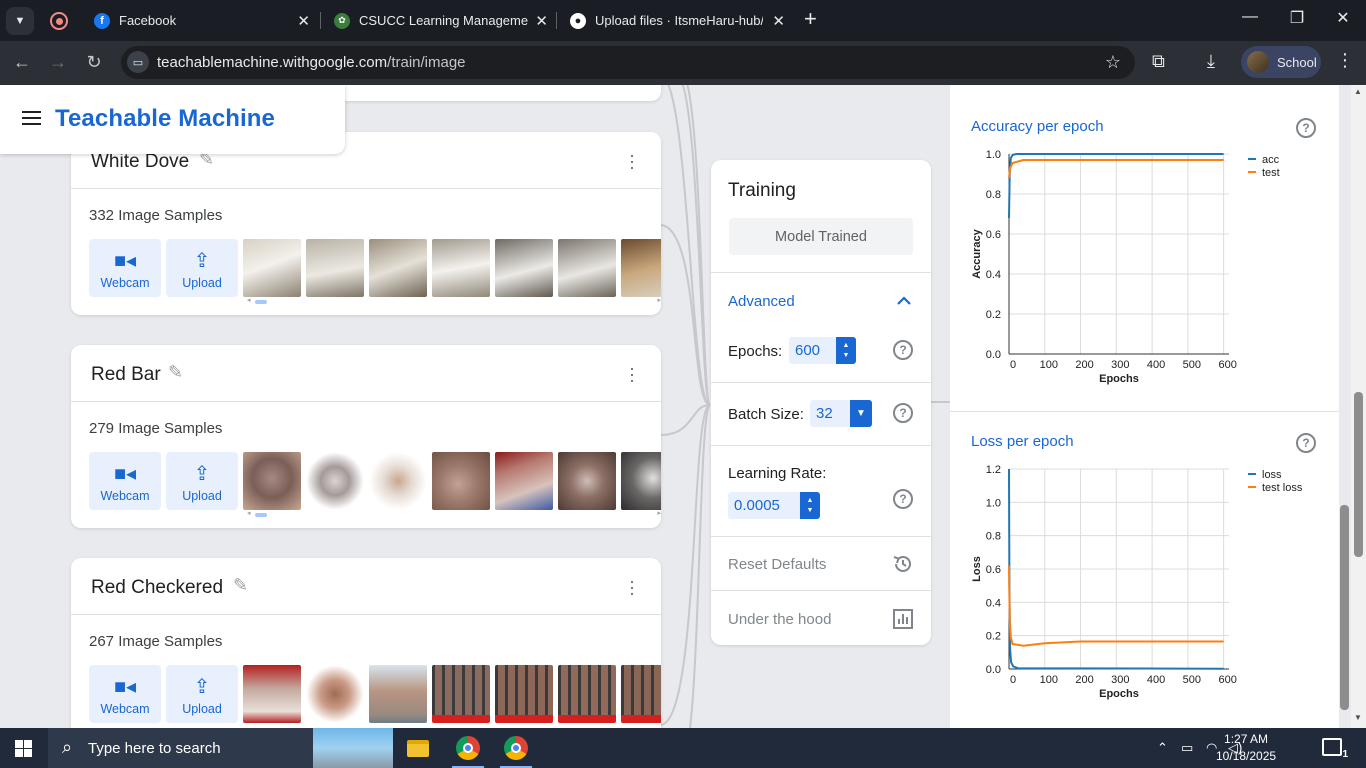 The width and height of the screenshot is (1366, 768). I want to click on extensions-icon: ⧉, so click(1158, 61).